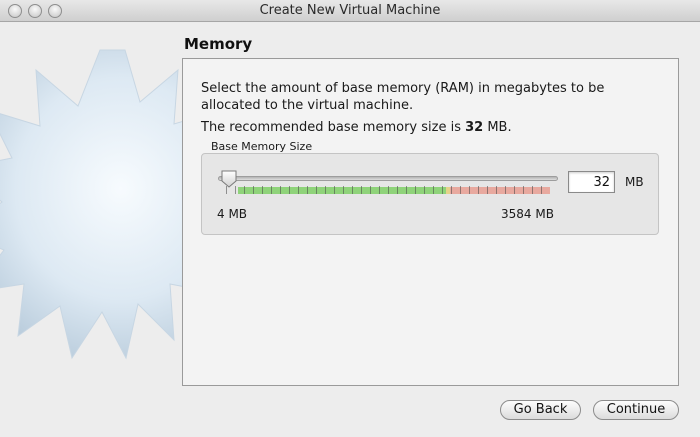 This screenshot has height=437, width=700. What do you see at coordinates (474, 127) in the screenshot?
I see `recommended-value: 32` at bounding box center [474, 127].